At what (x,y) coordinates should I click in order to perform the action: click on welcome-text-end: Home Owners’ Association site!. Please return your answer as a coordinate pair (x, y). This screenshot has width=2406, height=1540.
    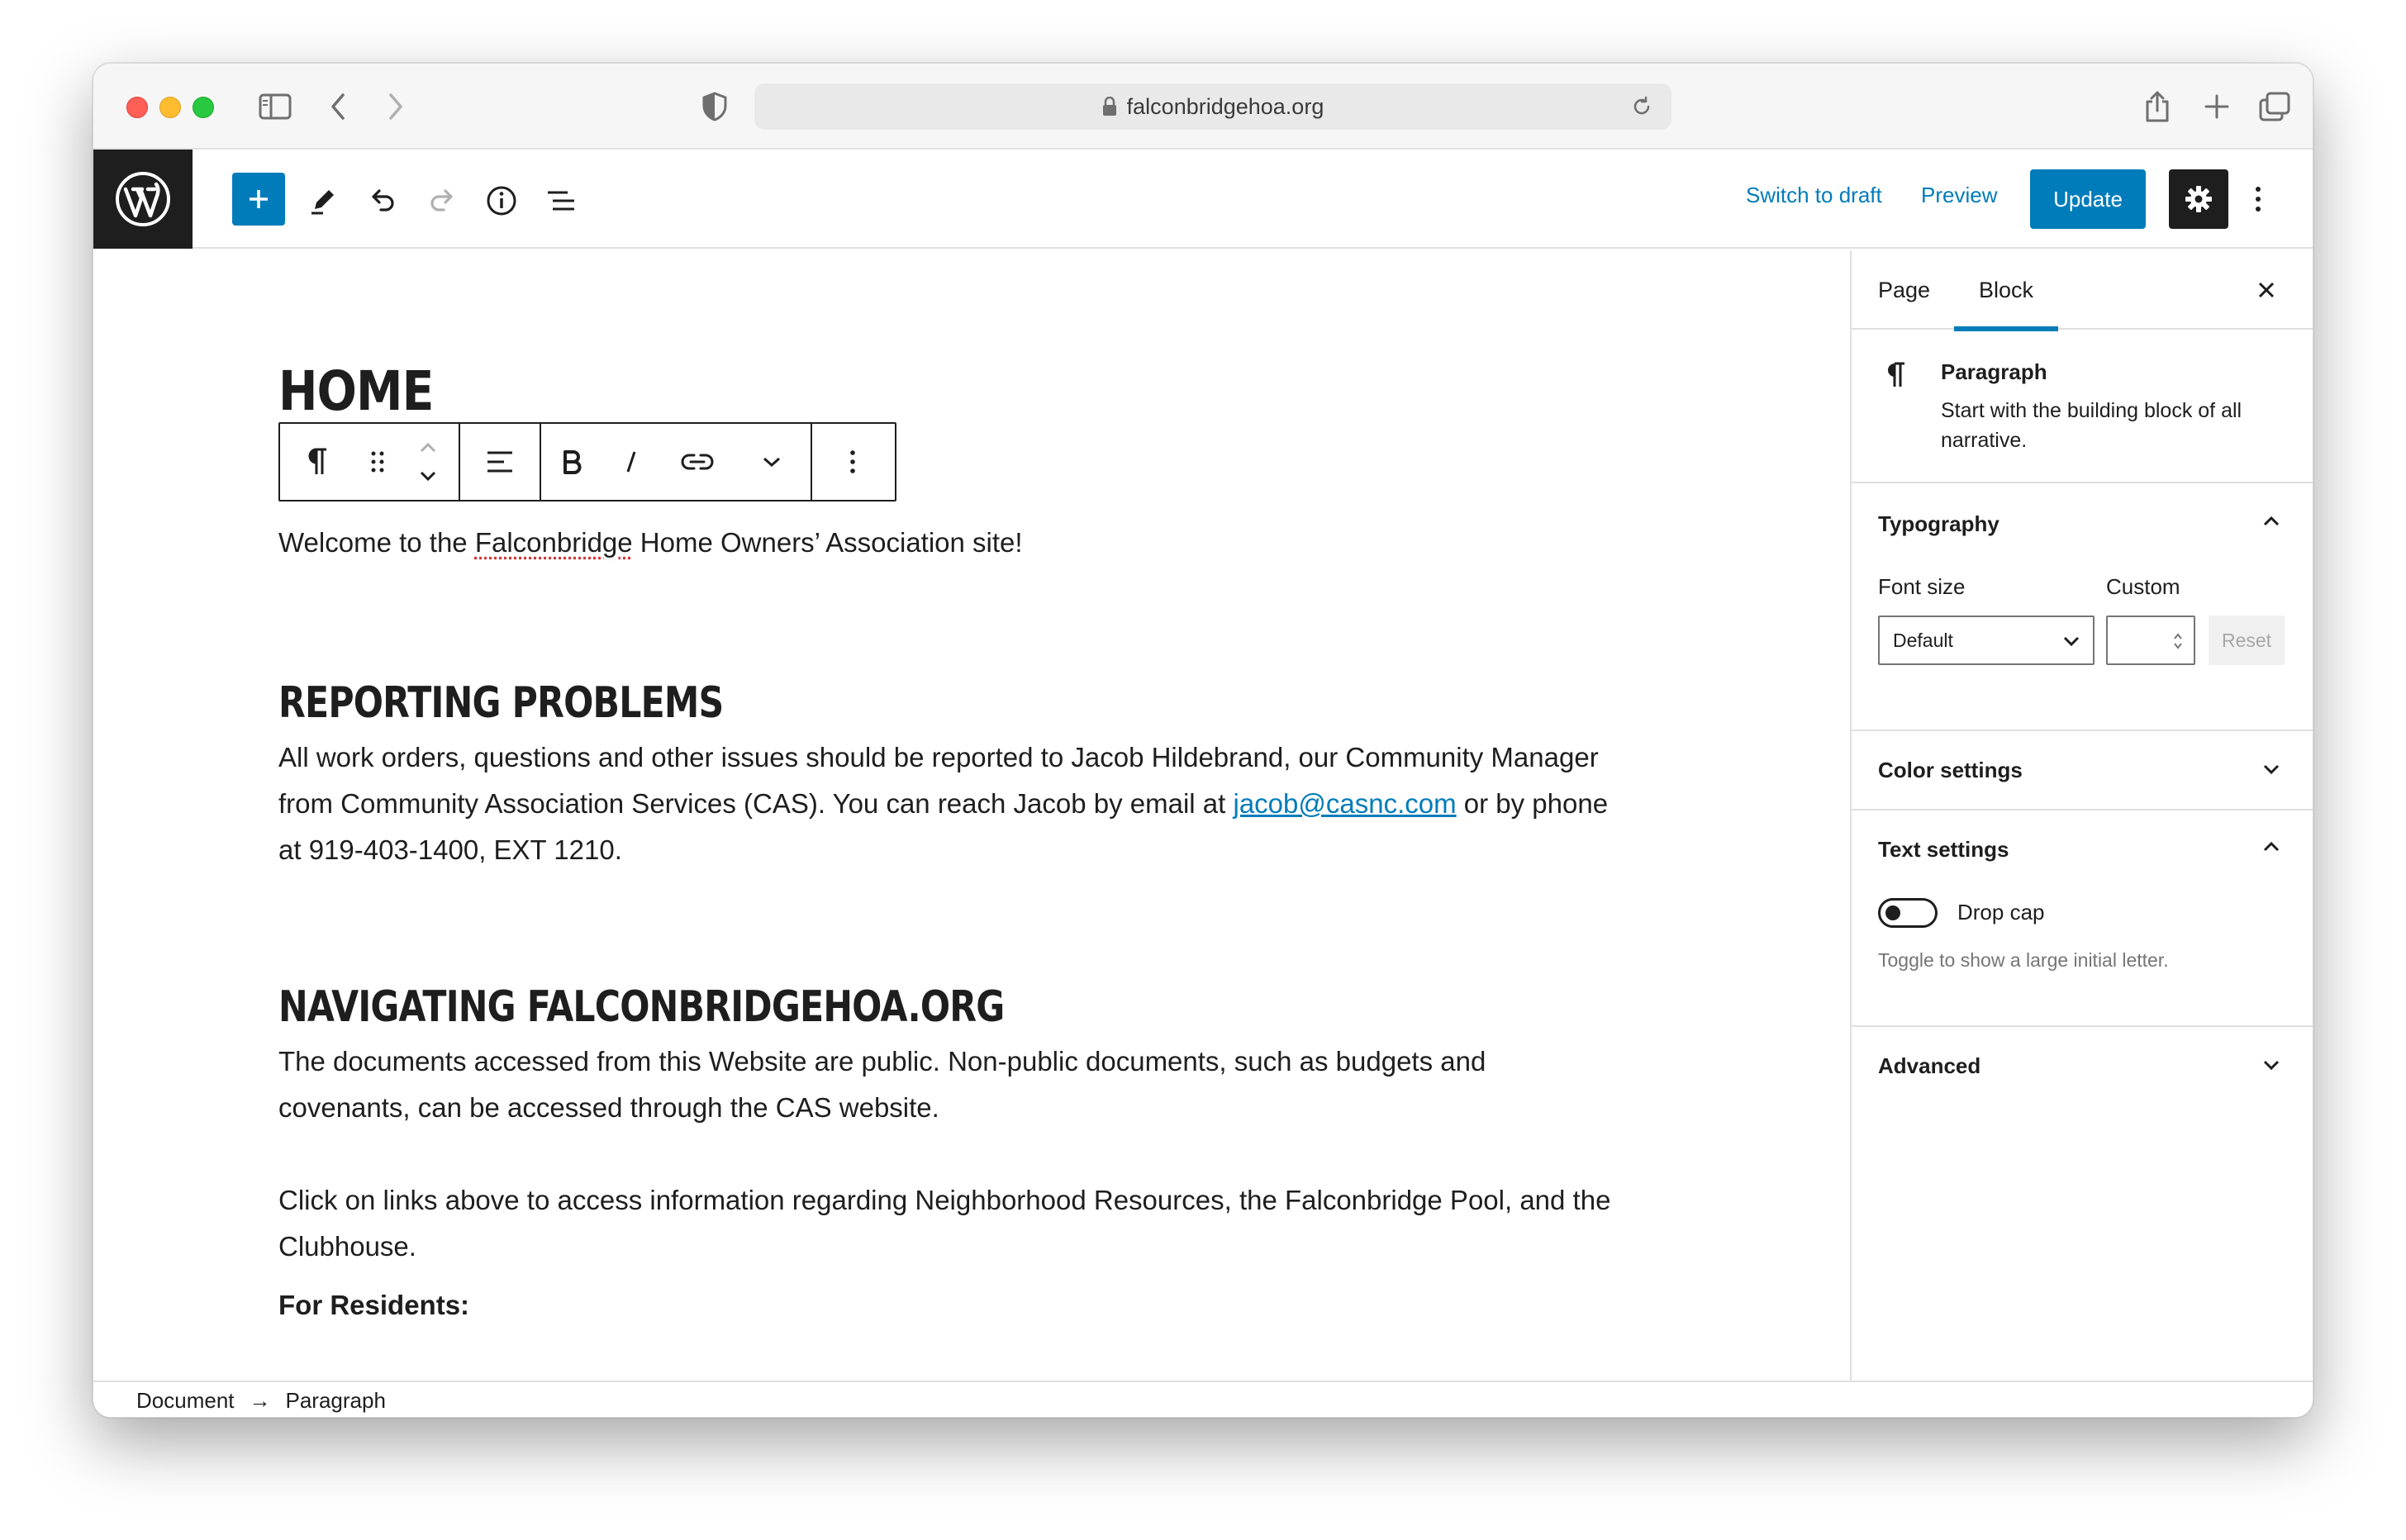
    Looking at the image, I should click on (827, 542).